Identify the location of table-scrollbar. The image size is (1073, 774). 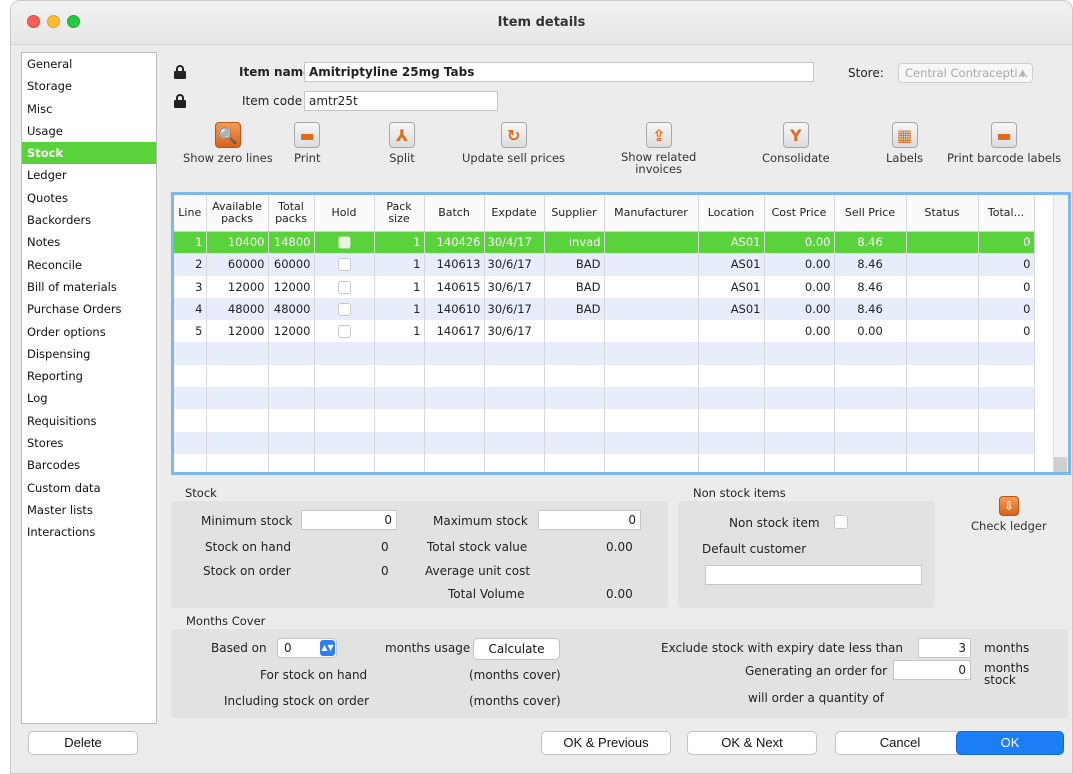
(1060, 333).